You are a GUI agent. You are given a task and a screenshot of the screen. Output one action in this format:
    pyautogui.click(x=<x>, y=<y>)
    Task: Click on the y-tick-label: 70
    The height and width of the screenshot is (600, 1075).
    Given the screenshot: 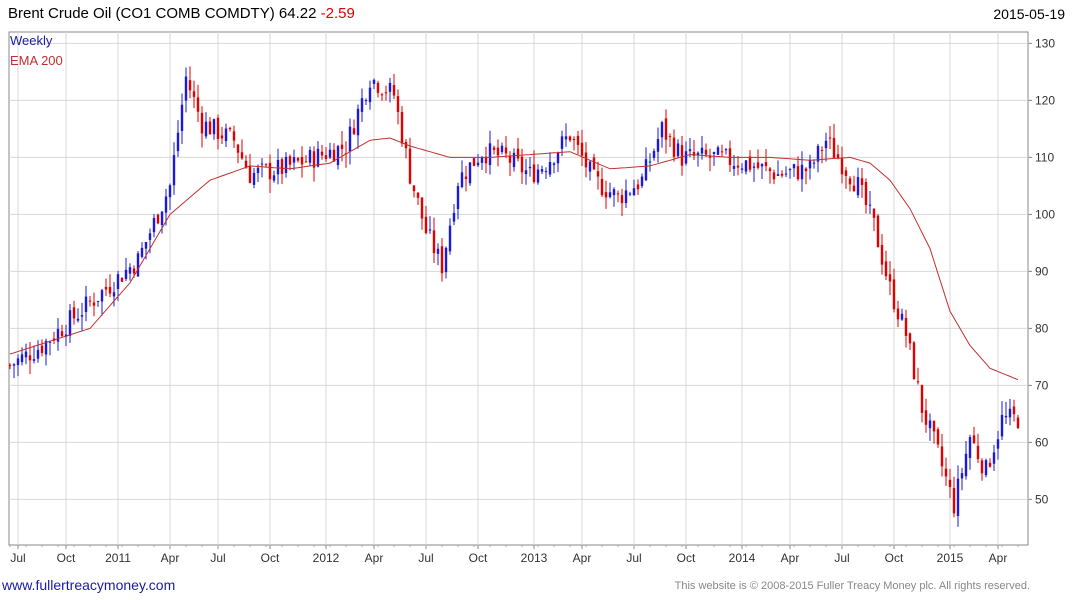 What is the action you would take?
    pyautogui.click(x=1042, y=385)
    